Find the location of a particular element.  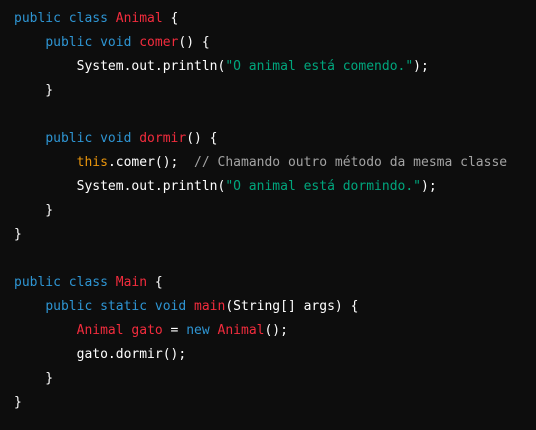

code-token-plain: .comer(); is located at coordinates (151, 162).